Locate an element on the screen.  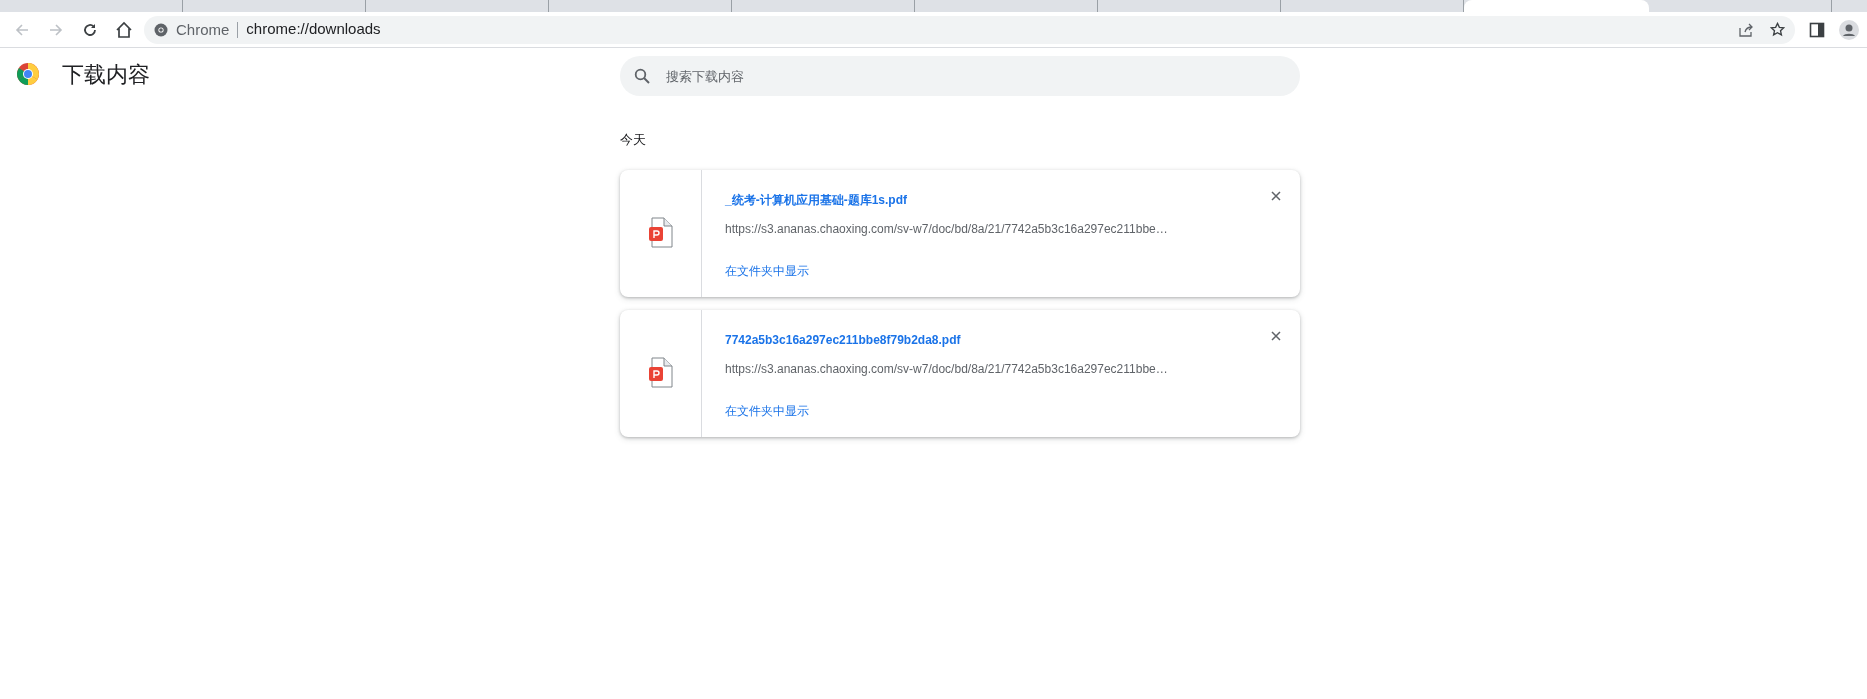
side-panel-icon is located at coordinates (1817, 29).